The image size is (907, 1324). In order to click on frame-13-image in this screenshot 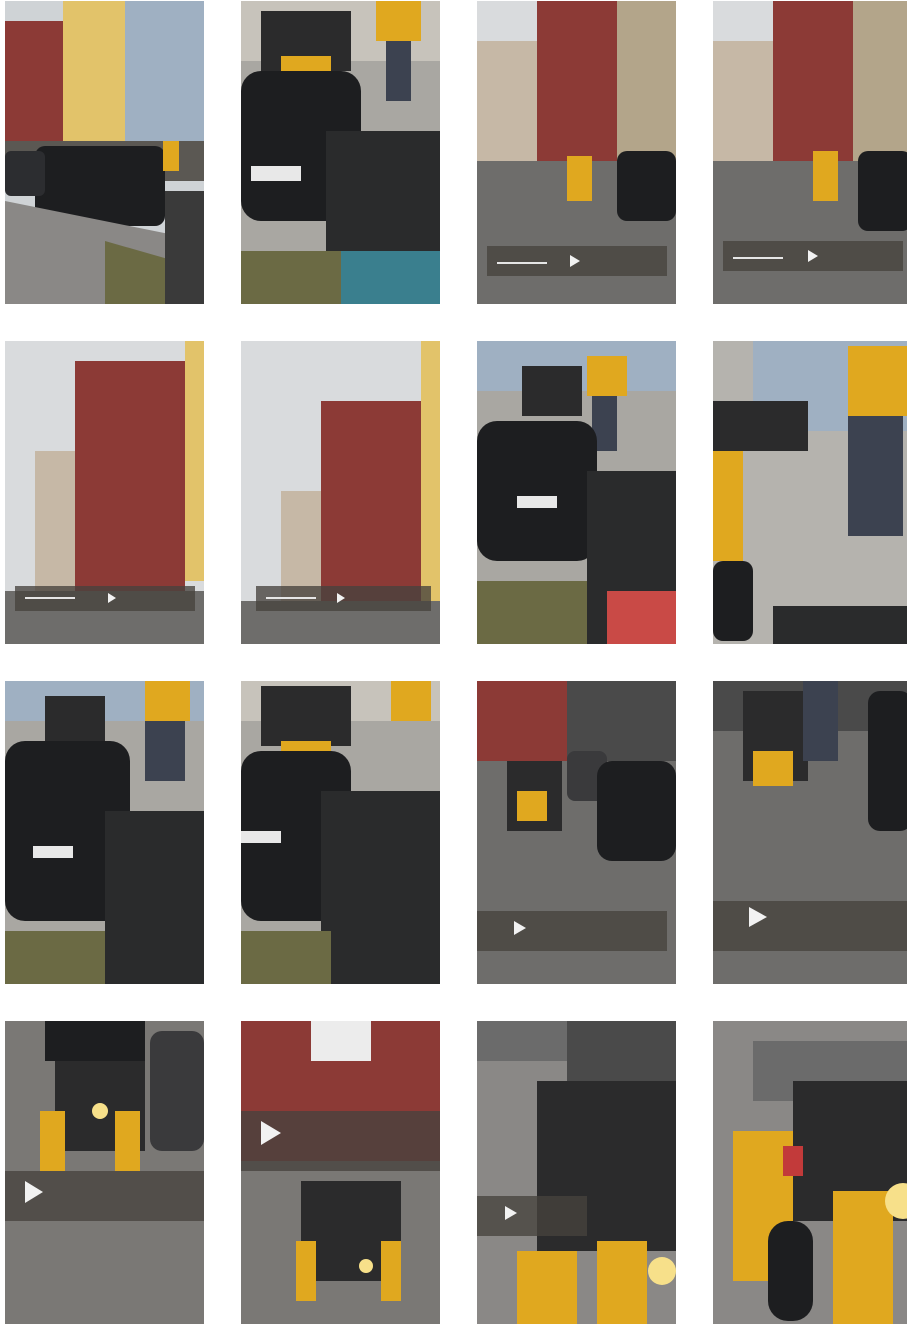, I will do `click(104, 1172)`.